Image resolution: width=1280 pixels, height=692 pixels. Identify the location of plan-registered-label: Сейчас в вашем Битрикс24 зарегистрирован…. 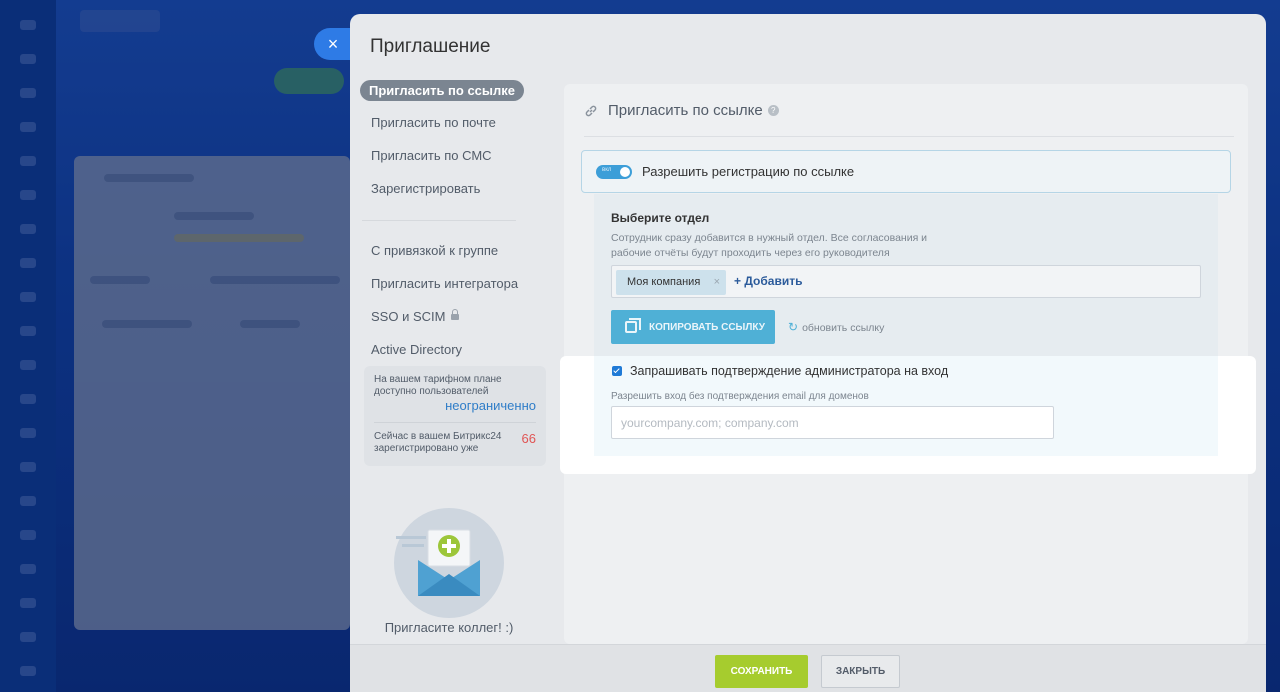
(438, 442).